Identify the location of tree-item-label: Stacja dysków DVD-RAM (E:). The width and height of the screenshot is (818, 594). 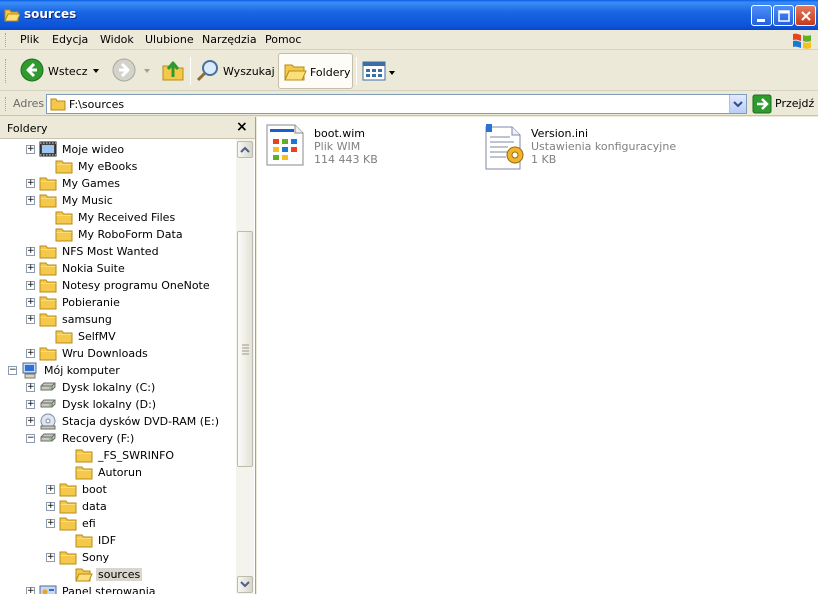
(140, 421).